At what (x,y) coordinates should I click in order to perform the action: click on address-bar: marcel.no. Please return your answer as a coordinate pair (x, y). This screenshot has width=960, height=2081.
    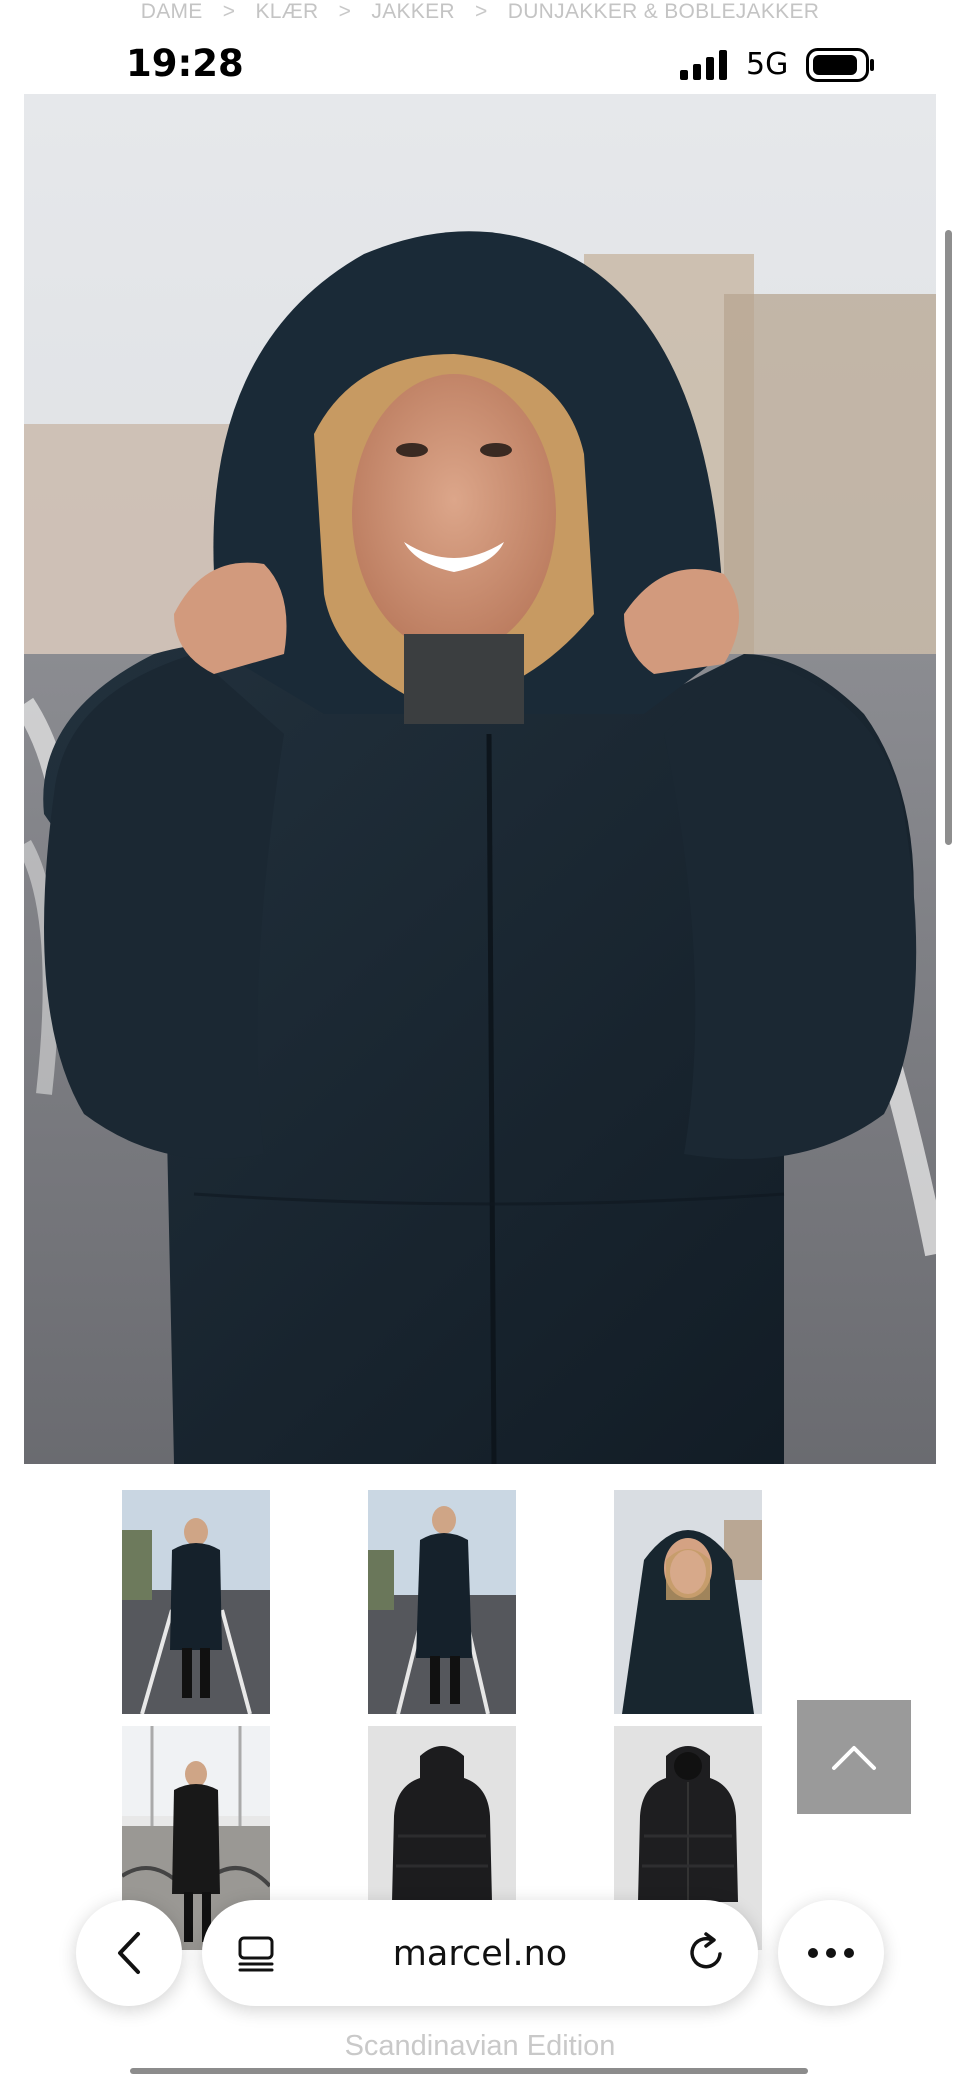
    Looking at the image, I should click on (480, 1953).